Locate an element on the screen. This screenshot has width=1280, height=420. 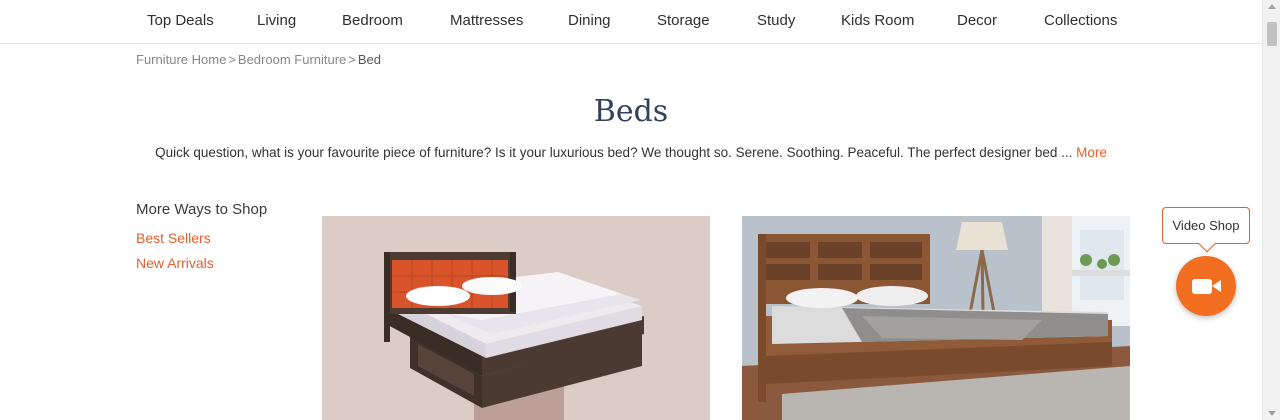
new-arrivals-link: New Arrivals is located at coordinates (175, 263).